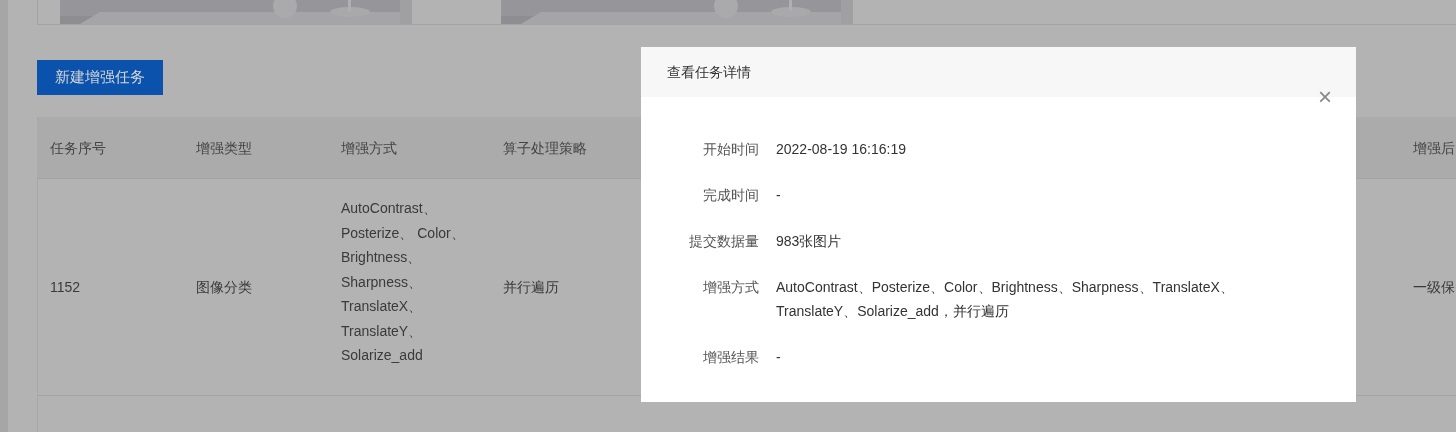 The image size is (1456, 432). What do you see at coordinates (723, 241) in the screenshot?
I see `field-label: 提交数据量` at bounding box center [723, 241].